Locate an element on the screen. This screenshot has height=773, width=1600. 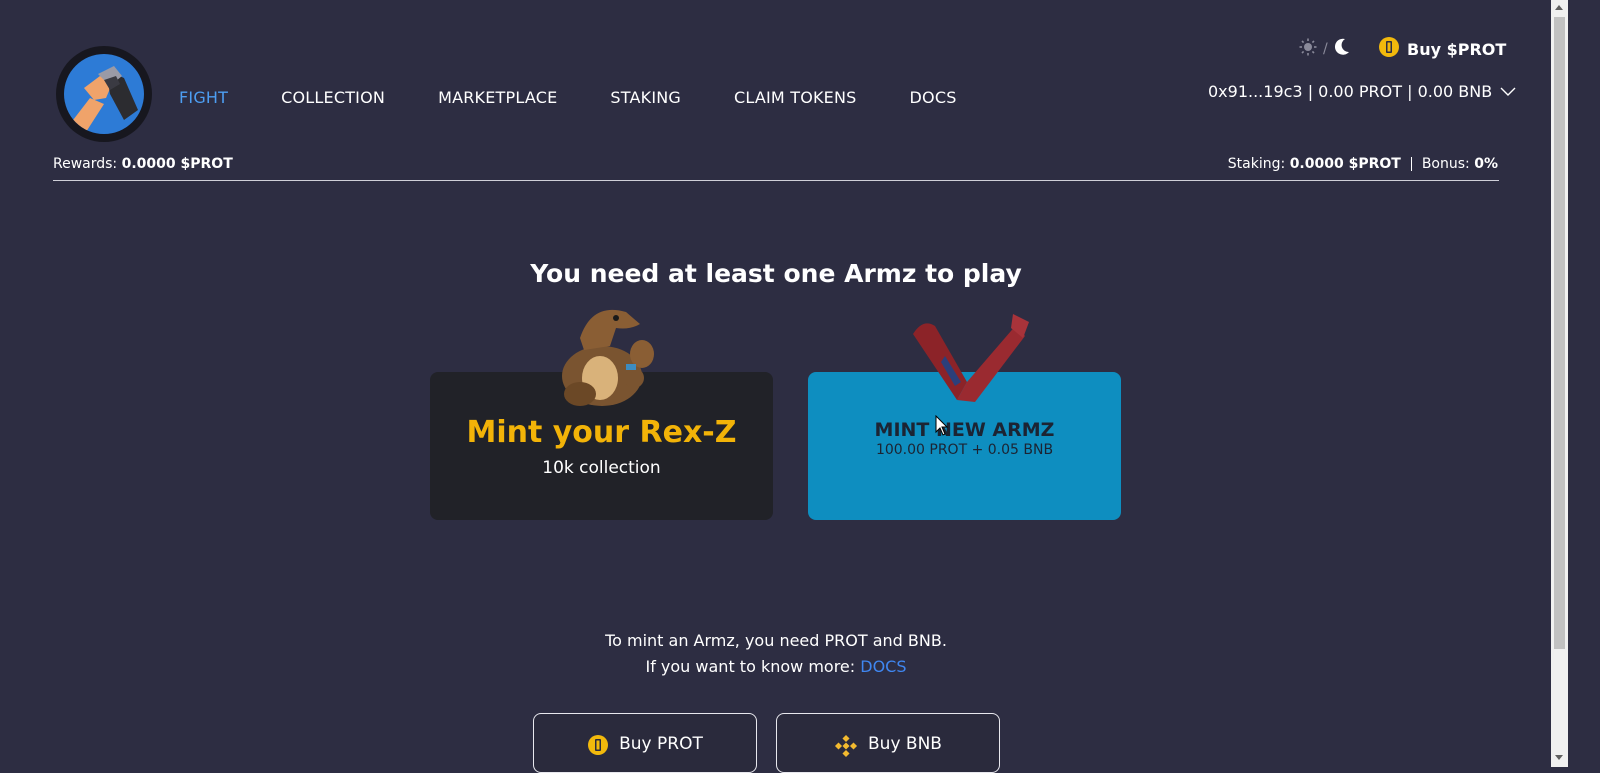
buy-bnb-label: Buy BNB is located at coordinates (905, 744).